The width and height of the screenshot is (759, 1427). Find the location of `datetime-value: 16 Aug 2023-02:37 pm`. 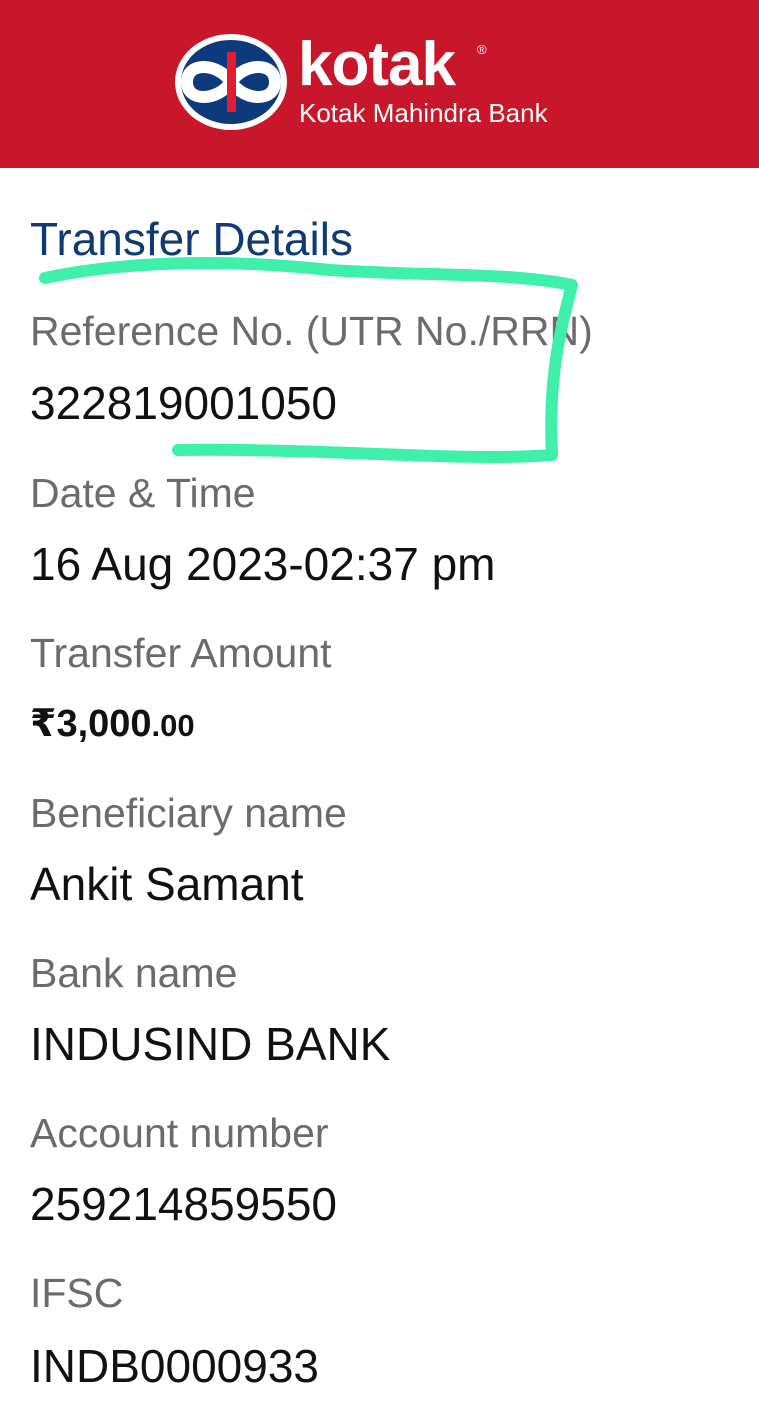

datetime-value: 16 Aug 2023-02:37 pm is located at coordinates (263, 564).